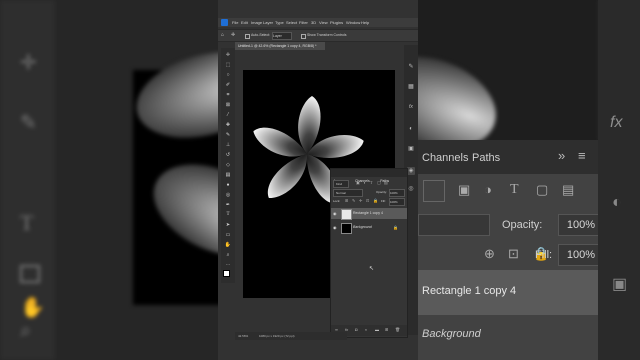 This screenshot has width=640, height=360. I want to click on menu-image: Image, so click(256, 22).